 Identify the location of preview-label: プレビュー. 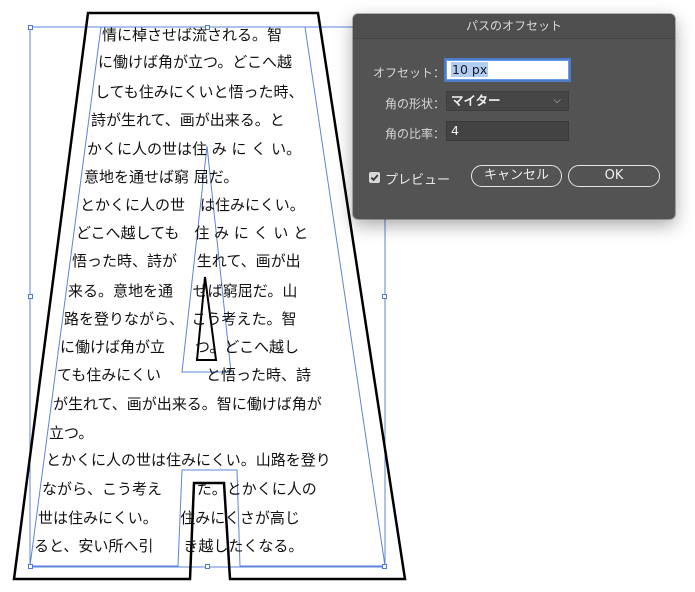
(418, 180).